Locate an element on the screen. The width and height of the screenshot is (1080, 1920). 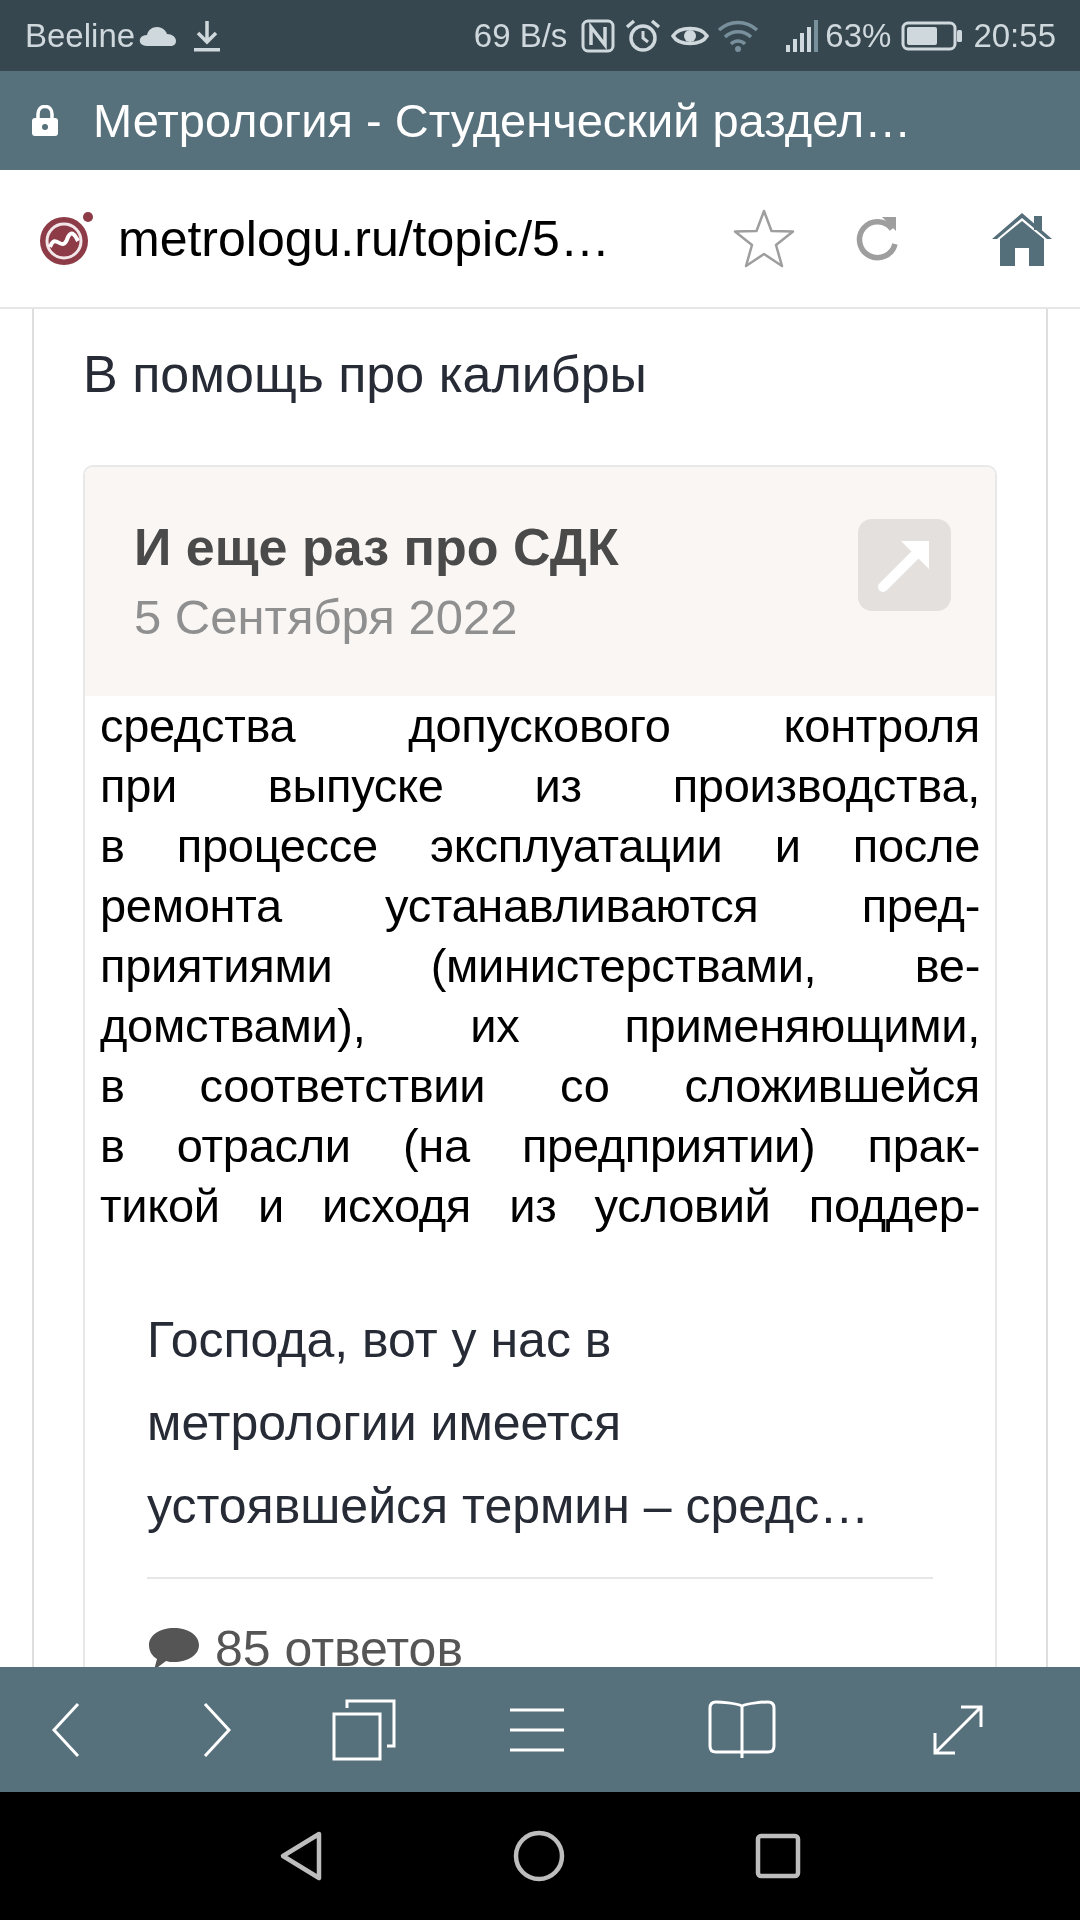
network-speed: 69 B/s is located at coordinates (520, 35).